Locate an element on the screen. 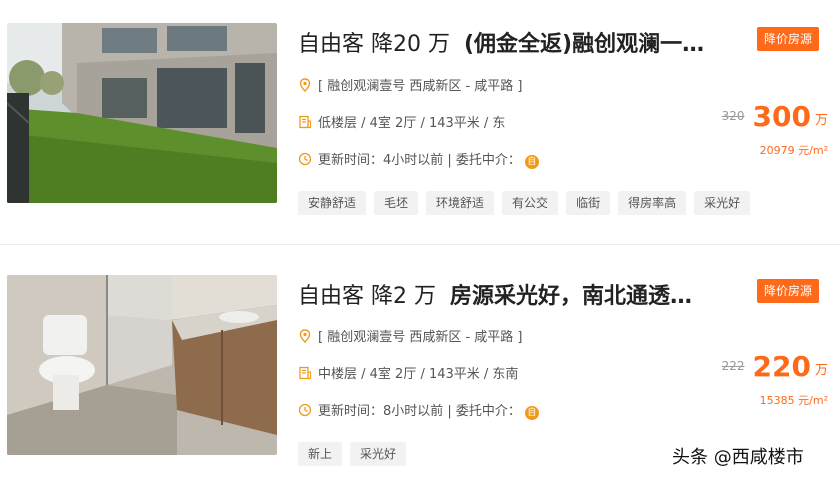  old-price: 320 is located at coordinates (733, 116).